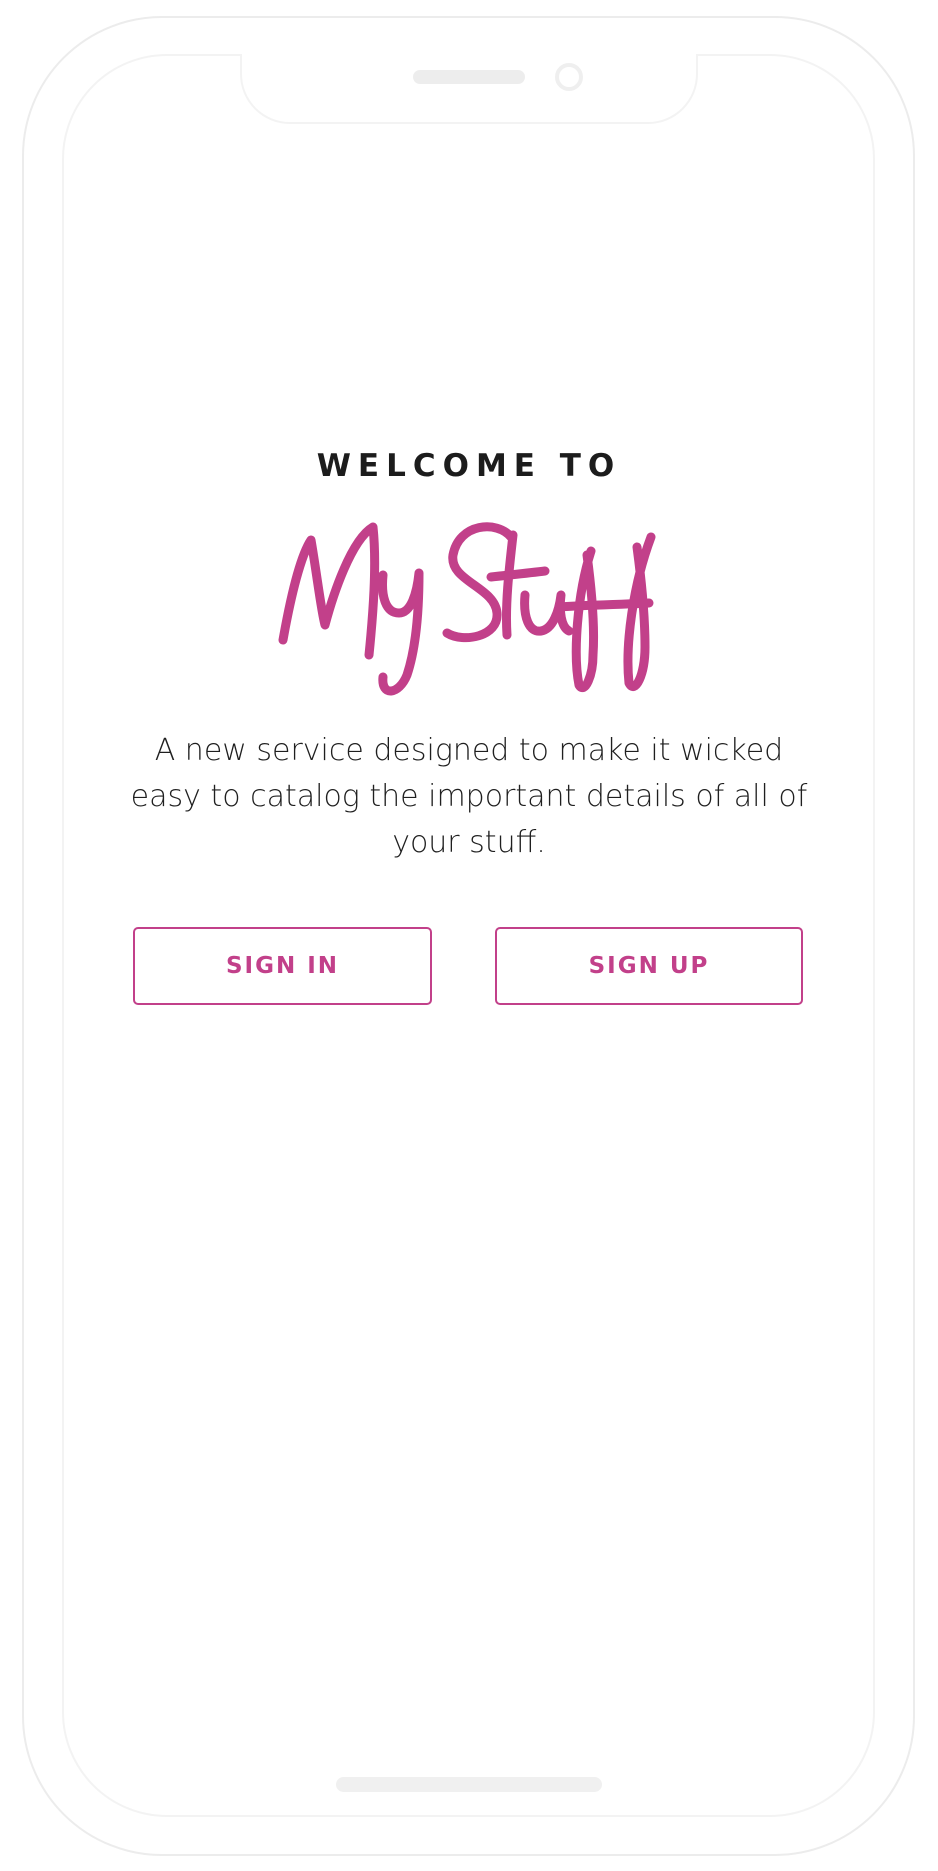 The height and width of the screenshot is (1871, 938). I want to click on notch-top-mask, so click(469, 55).